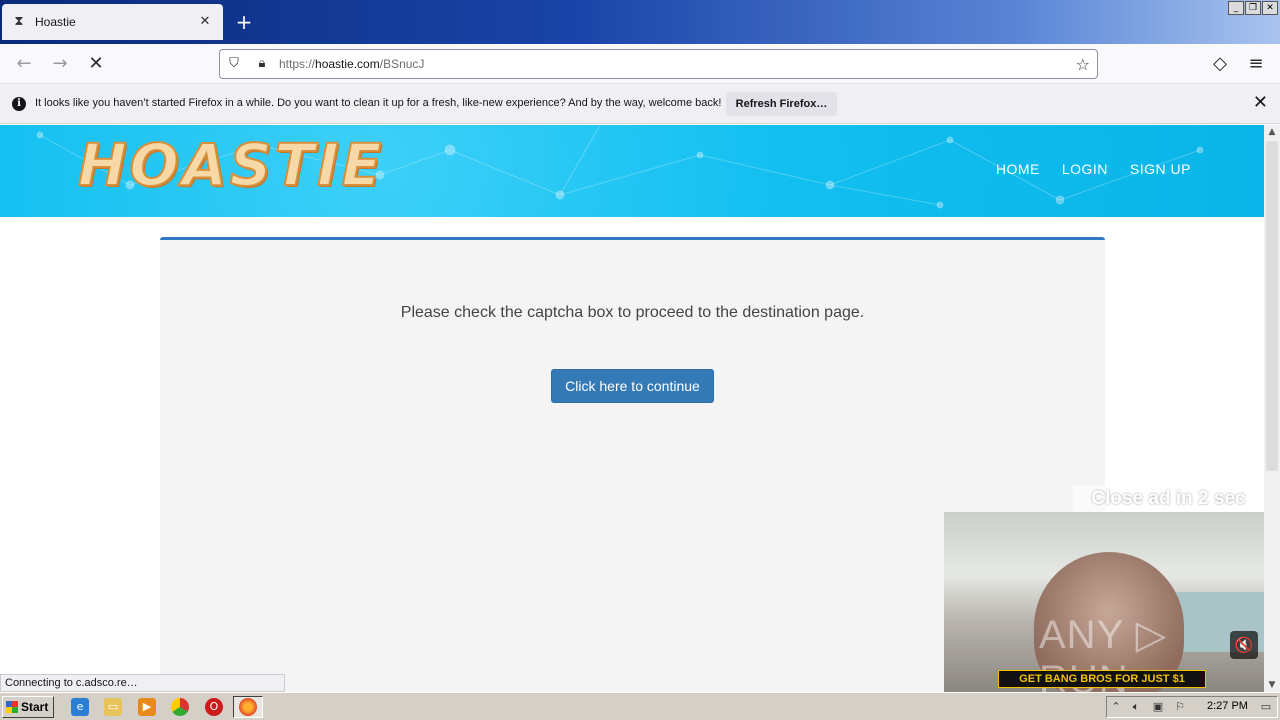 The image size is (1280, 720). What do you see at coordinates (1270, 8) in the screenshot?
I see `close-window-button: ✕` at bounding box center [1270, 8].